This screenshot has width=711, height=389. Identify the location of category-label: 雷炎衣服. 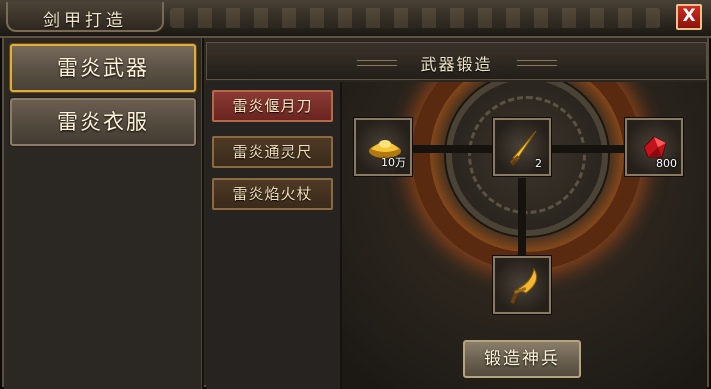
(103, 122).